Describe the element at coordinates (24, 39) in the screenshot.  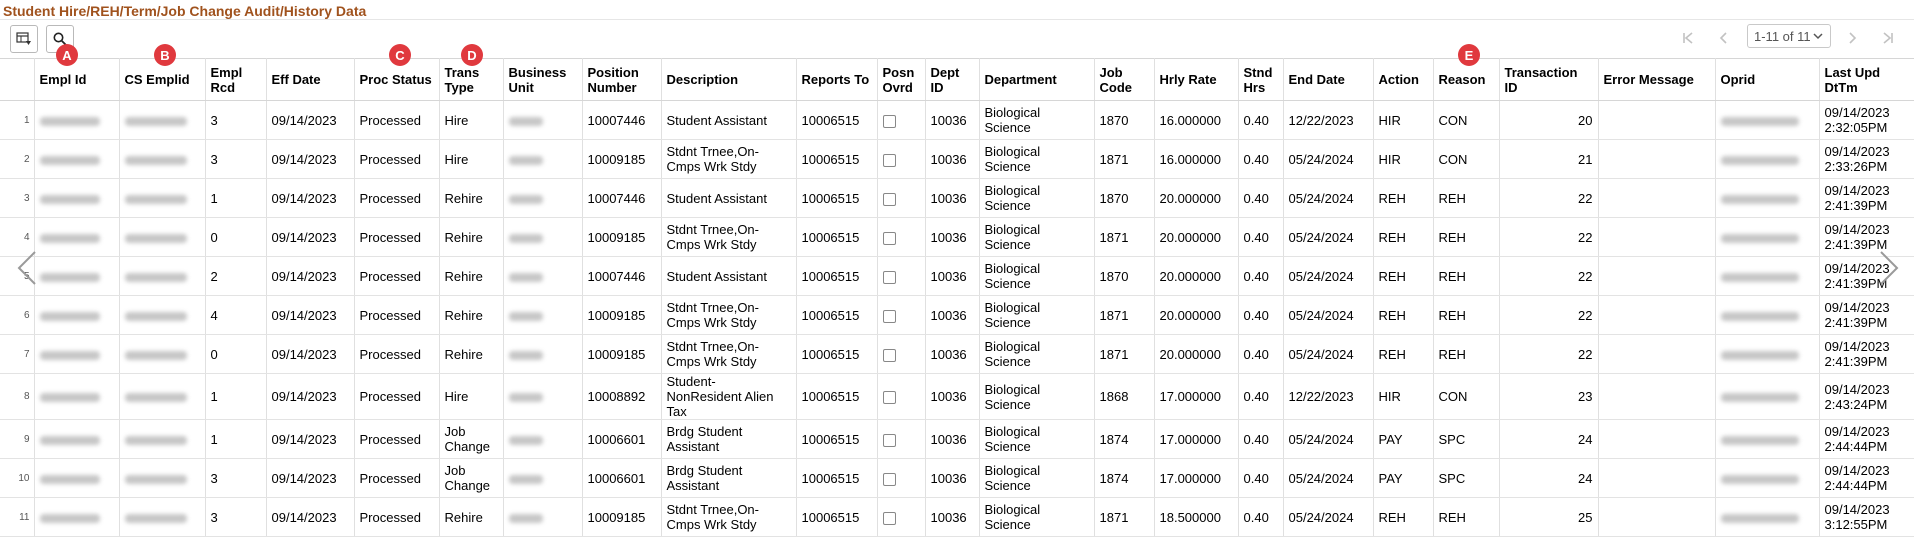
I see `grid-personalize-button` at that location.